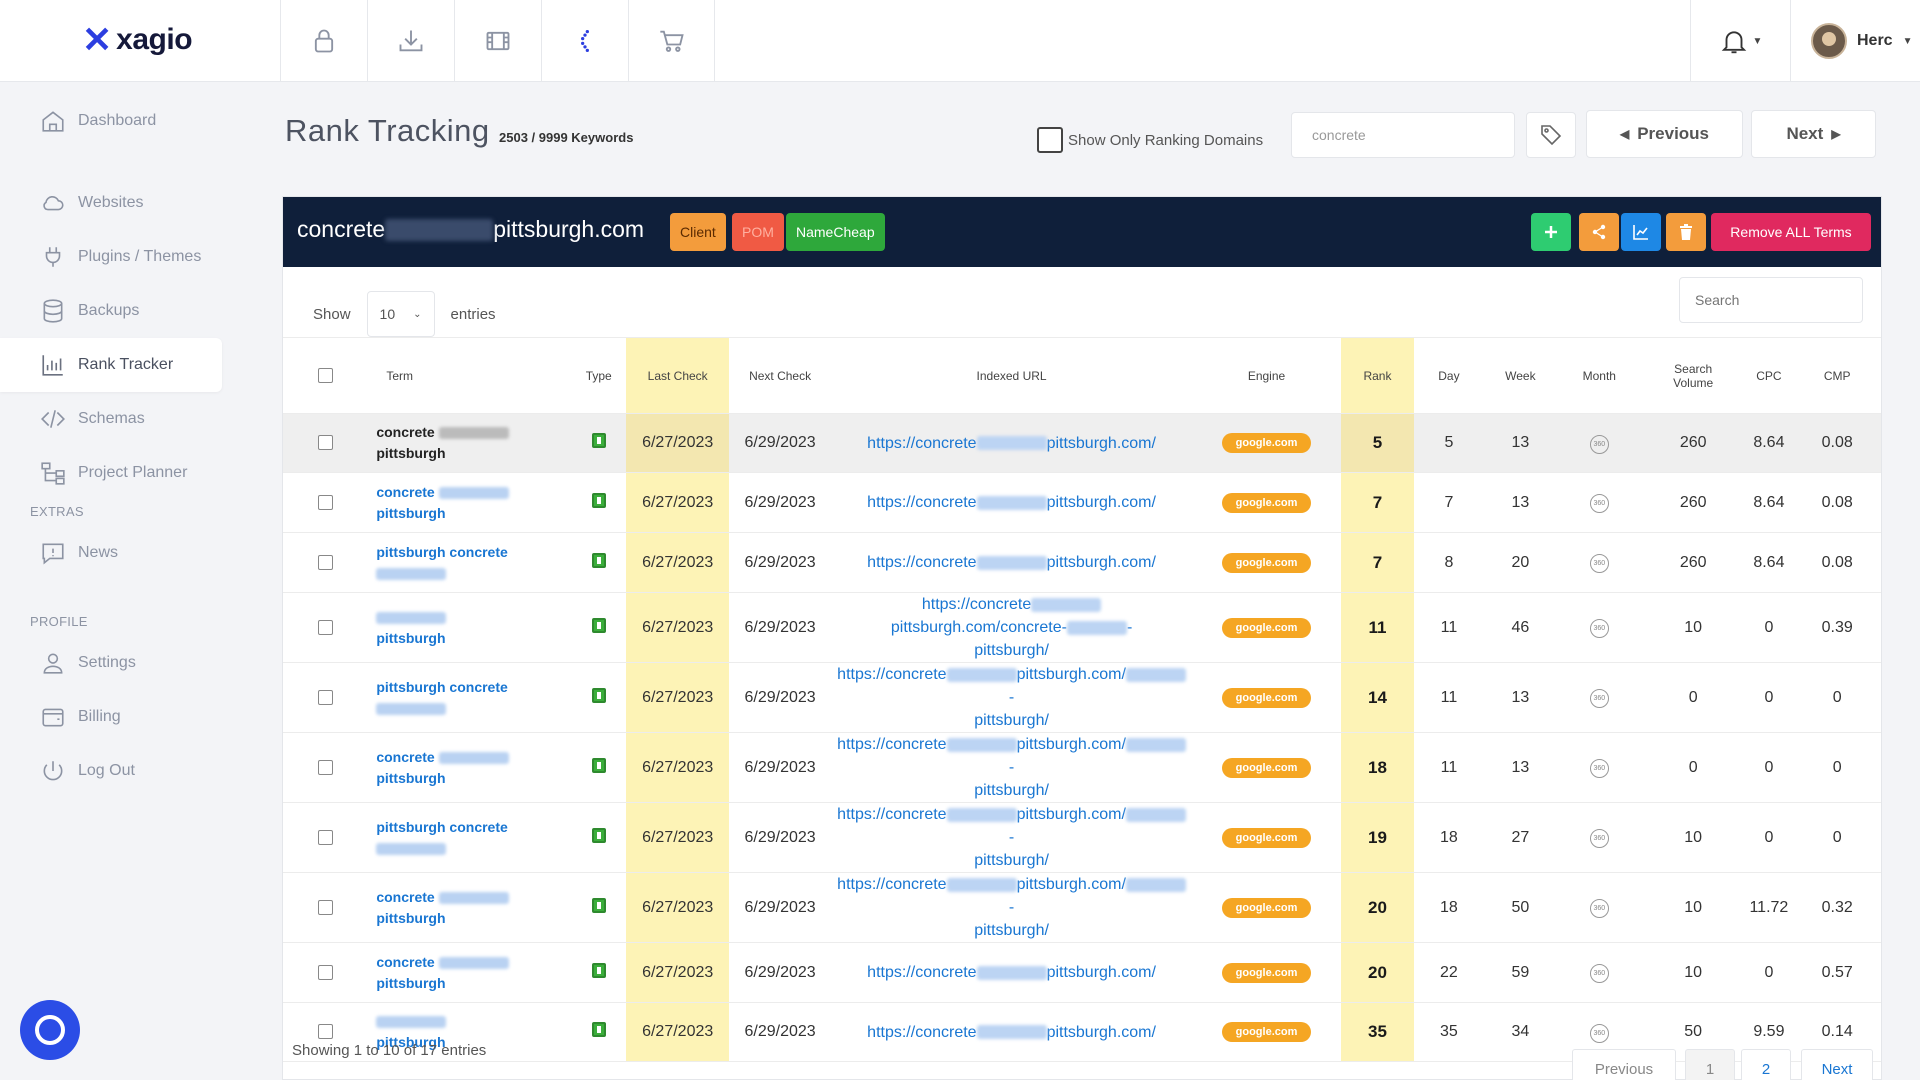 Image resolution: width=1920 pixels, height=1080 pixels. I want to click on film-icon, so click(497, 41).